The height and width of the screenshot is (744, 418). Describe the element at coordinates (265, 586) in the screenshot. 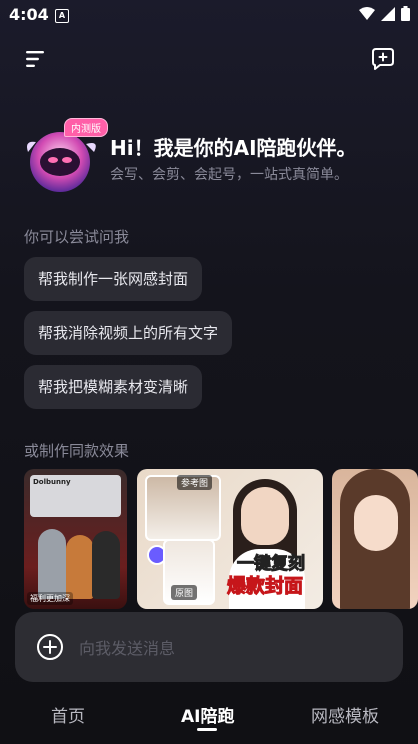

I see `card-headline-accent: 爆款封面` at that location.